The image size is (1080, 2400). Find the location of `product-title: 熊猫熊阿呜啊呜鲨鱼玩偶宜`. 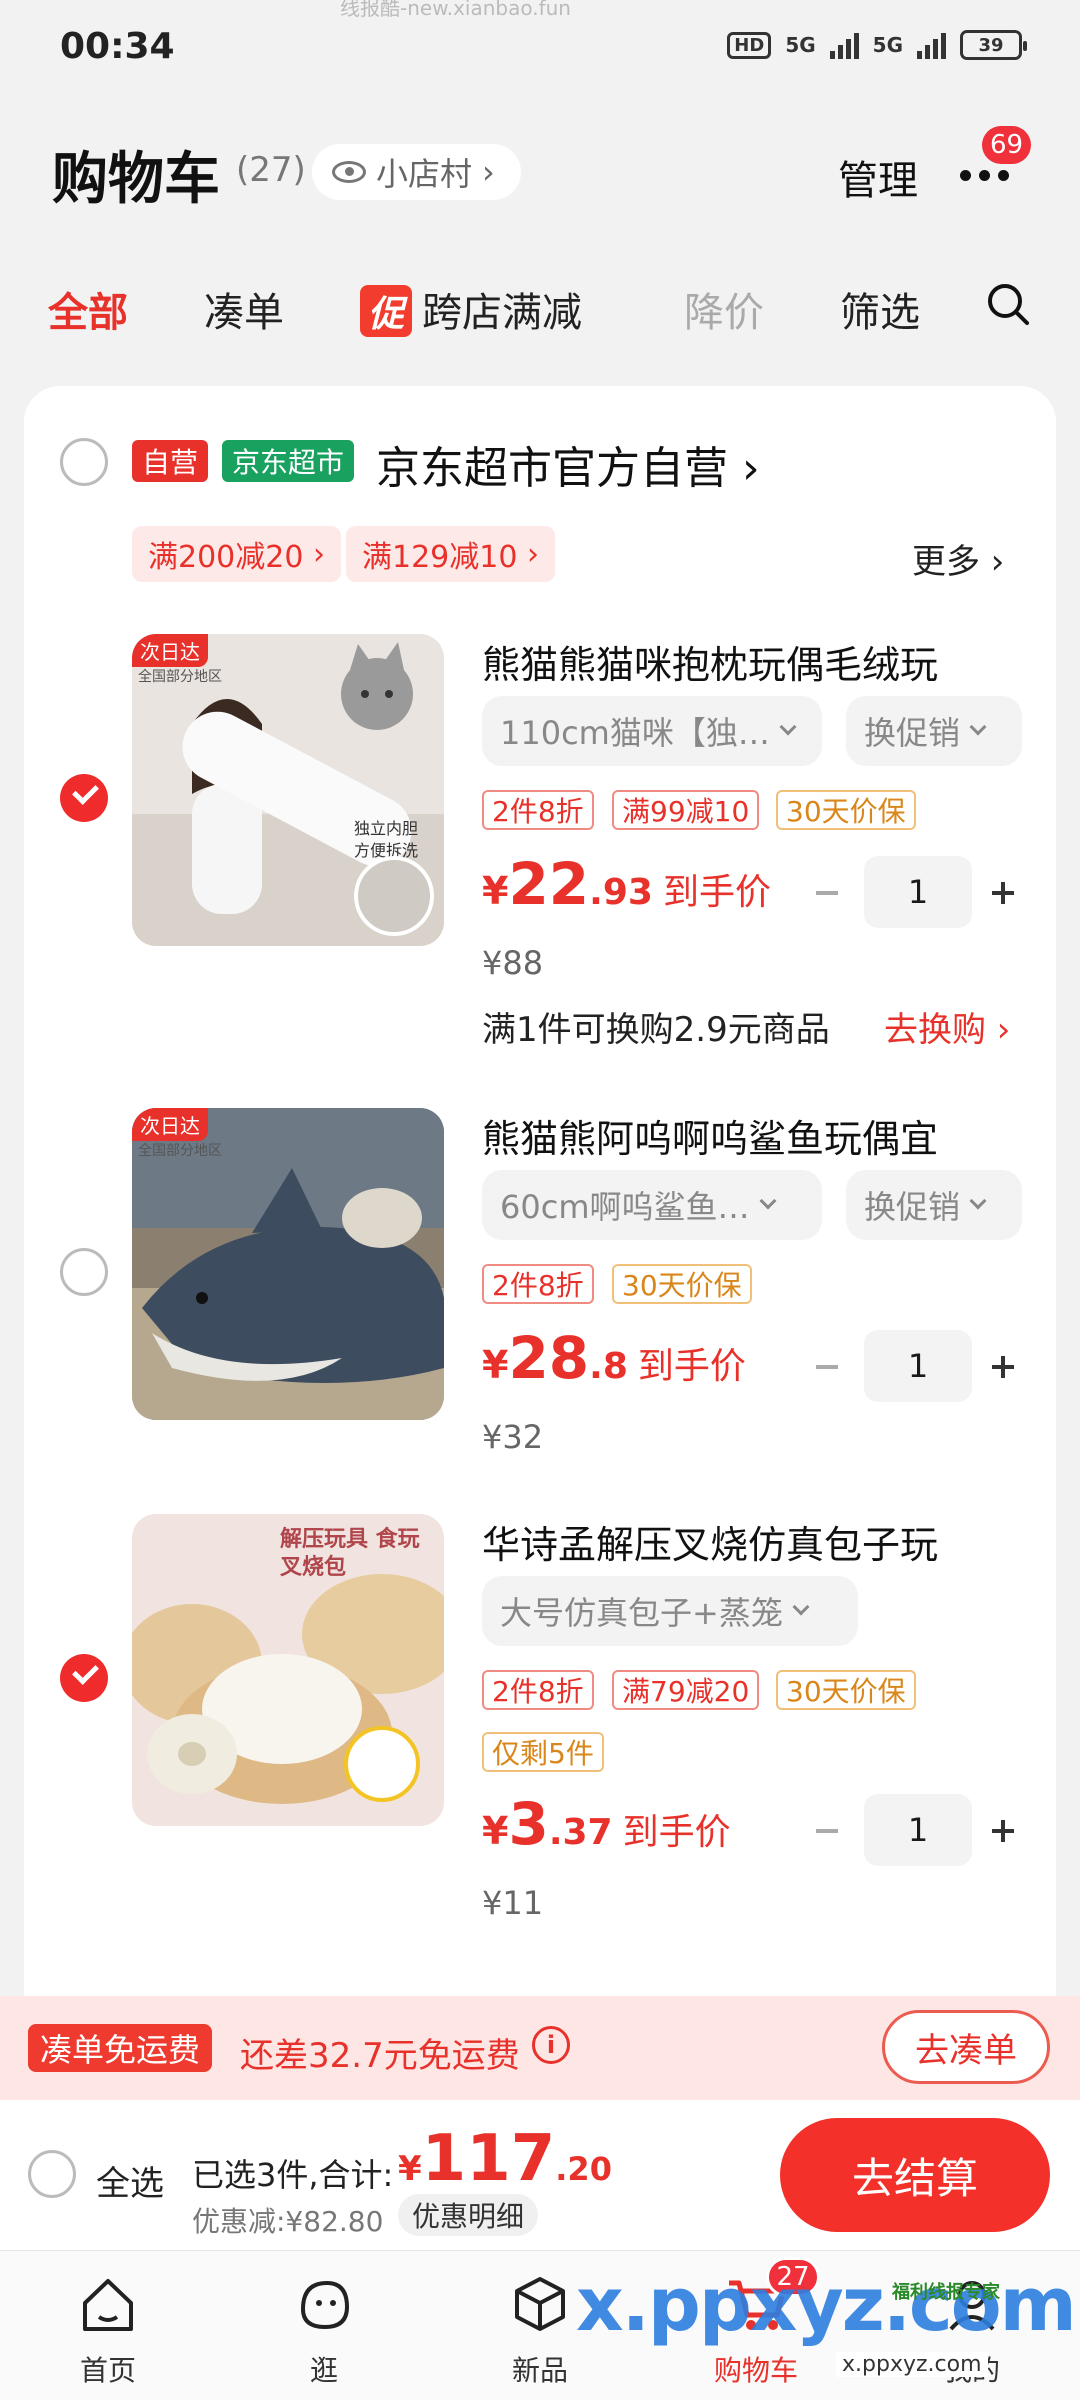

product-title: 熊猫熊阿呜啊呜鲨鱼玩偶宜 is located at coordinates (762, 1135).